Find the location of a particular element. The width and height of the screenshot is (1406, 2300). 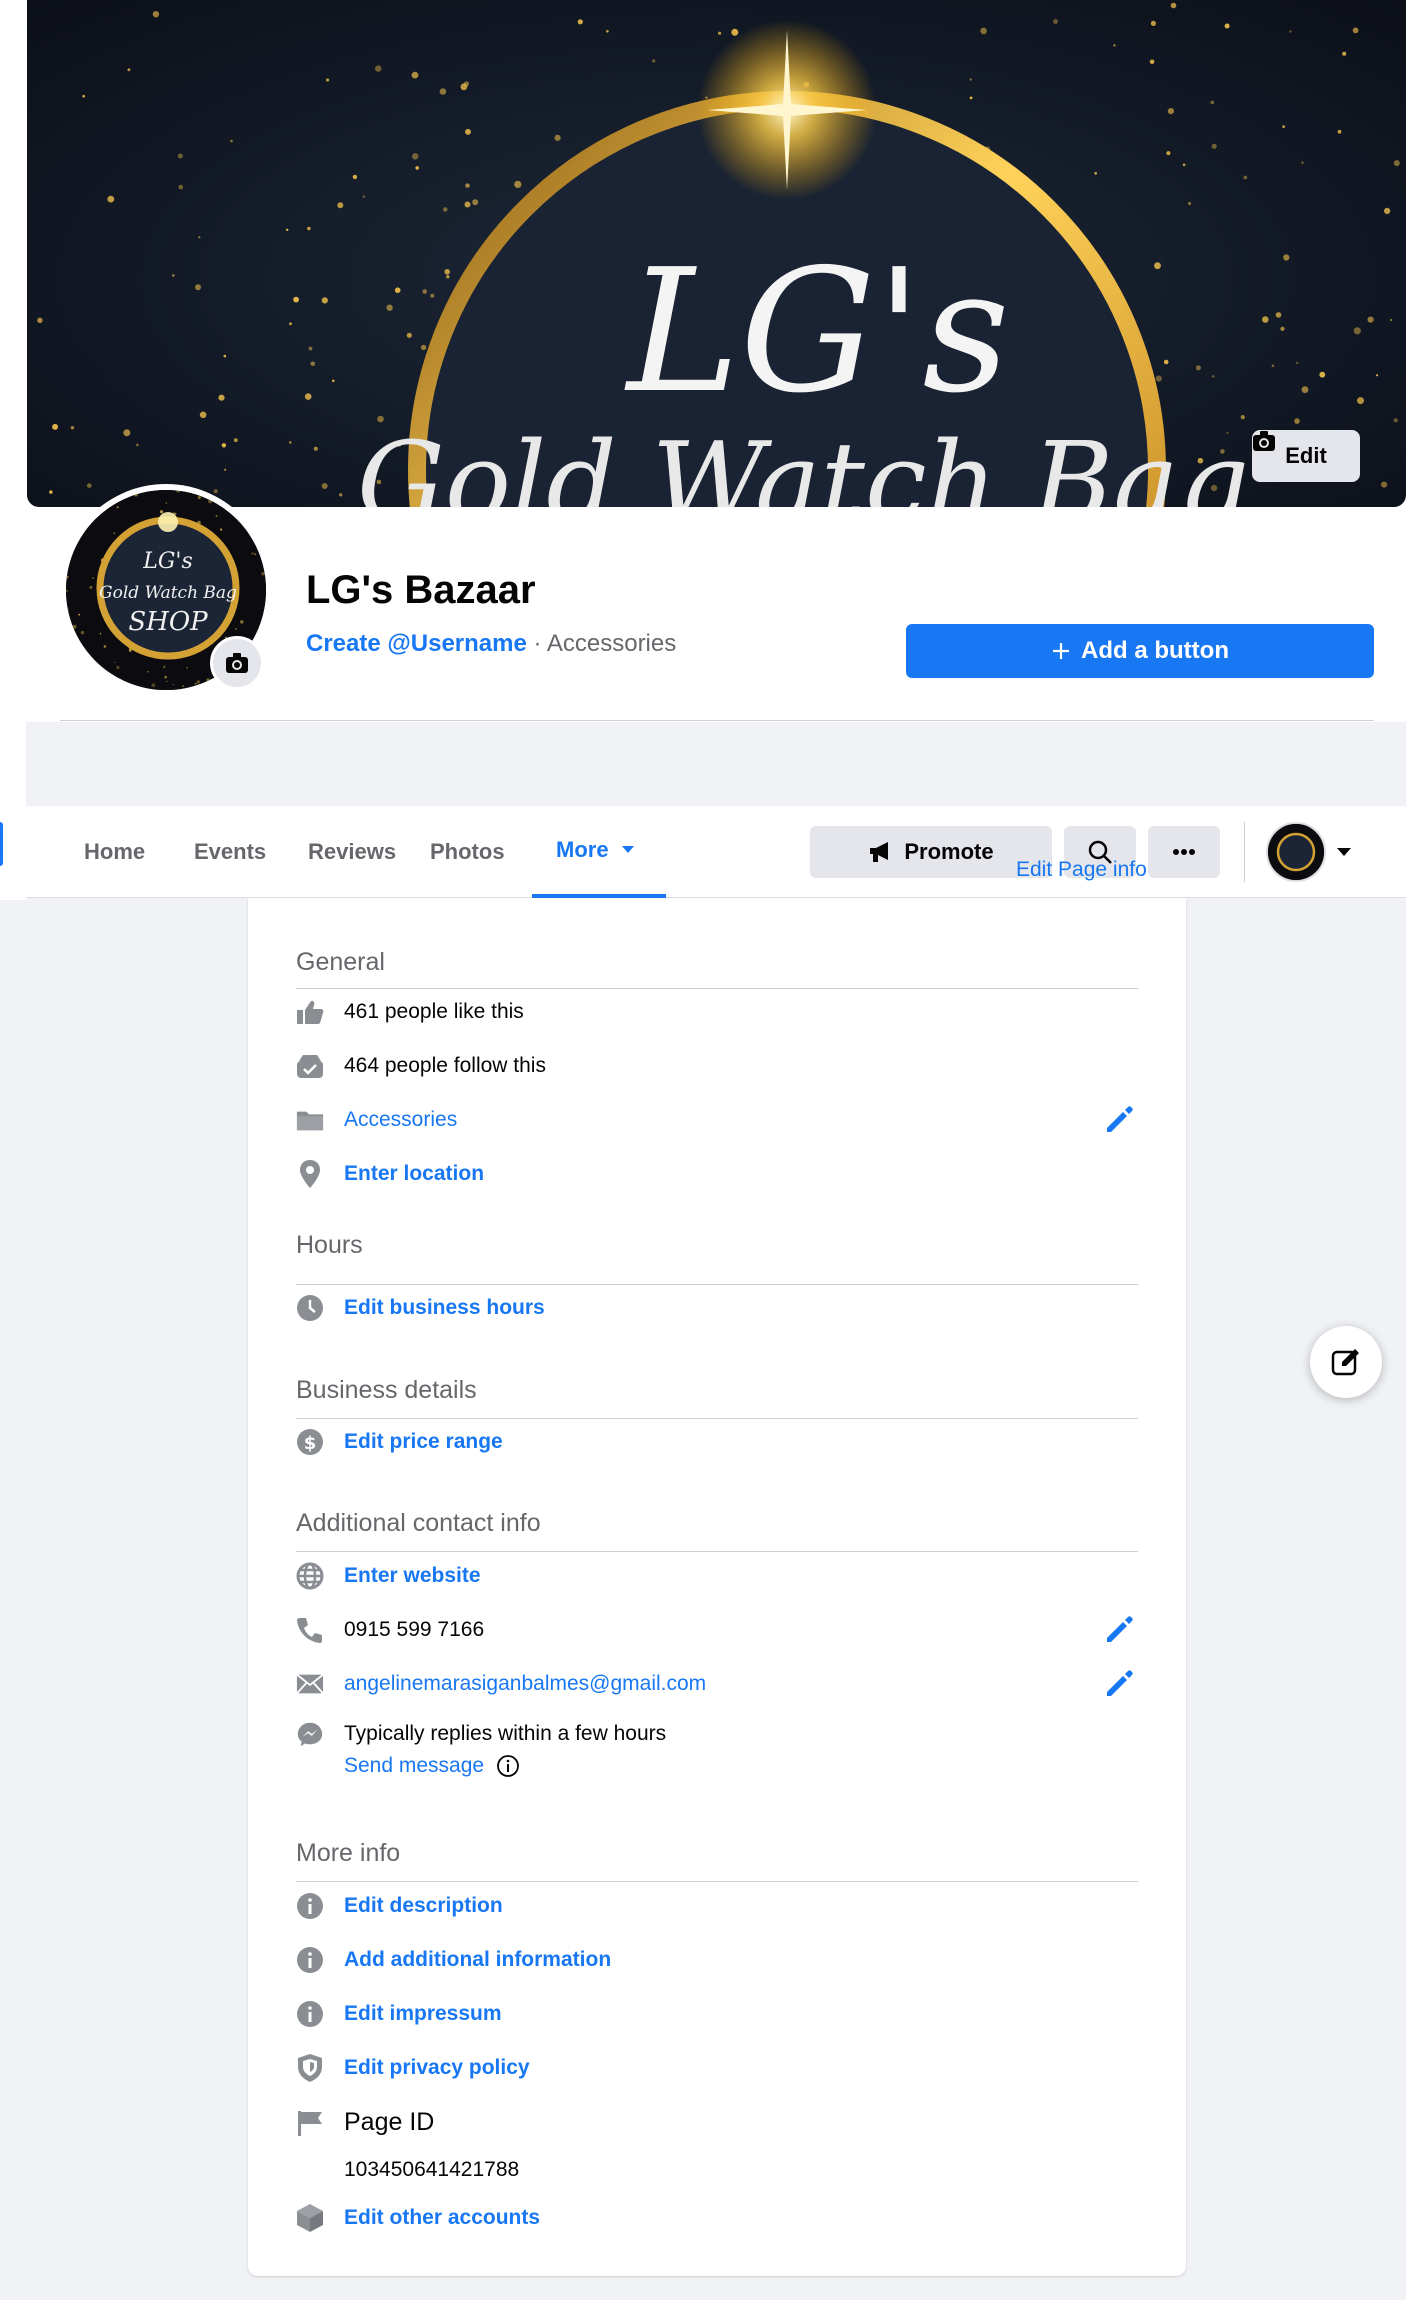

shield-icon is located at coordinates (310, 2068).